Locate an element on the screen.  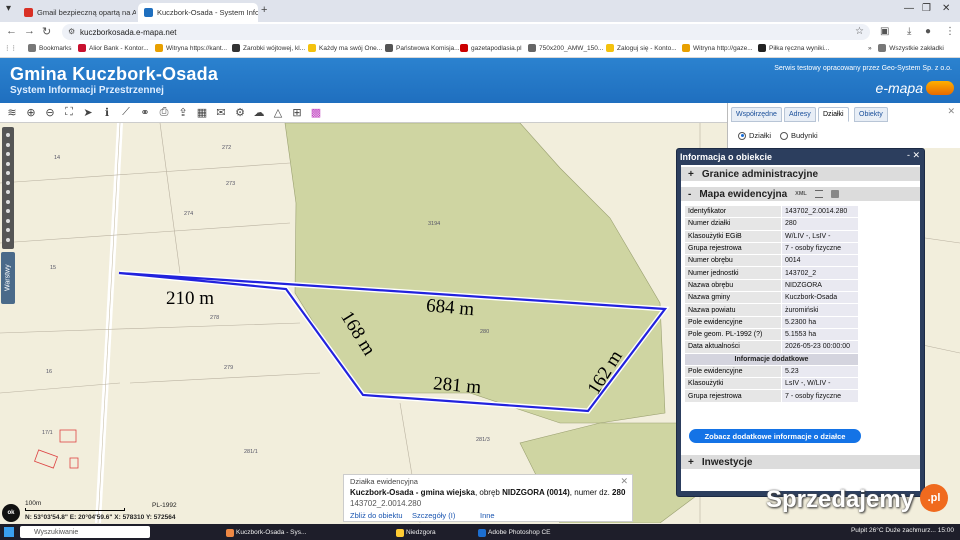
profile-icon: ● is located at coordinates (928, 31).